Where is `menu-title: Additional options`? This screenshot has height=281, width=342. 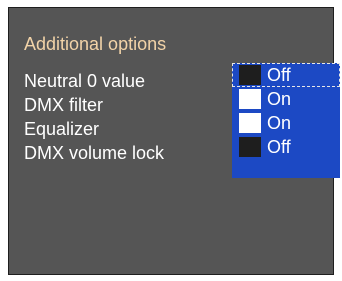 menu-title: Additional options is located at coordinates (95, 44).